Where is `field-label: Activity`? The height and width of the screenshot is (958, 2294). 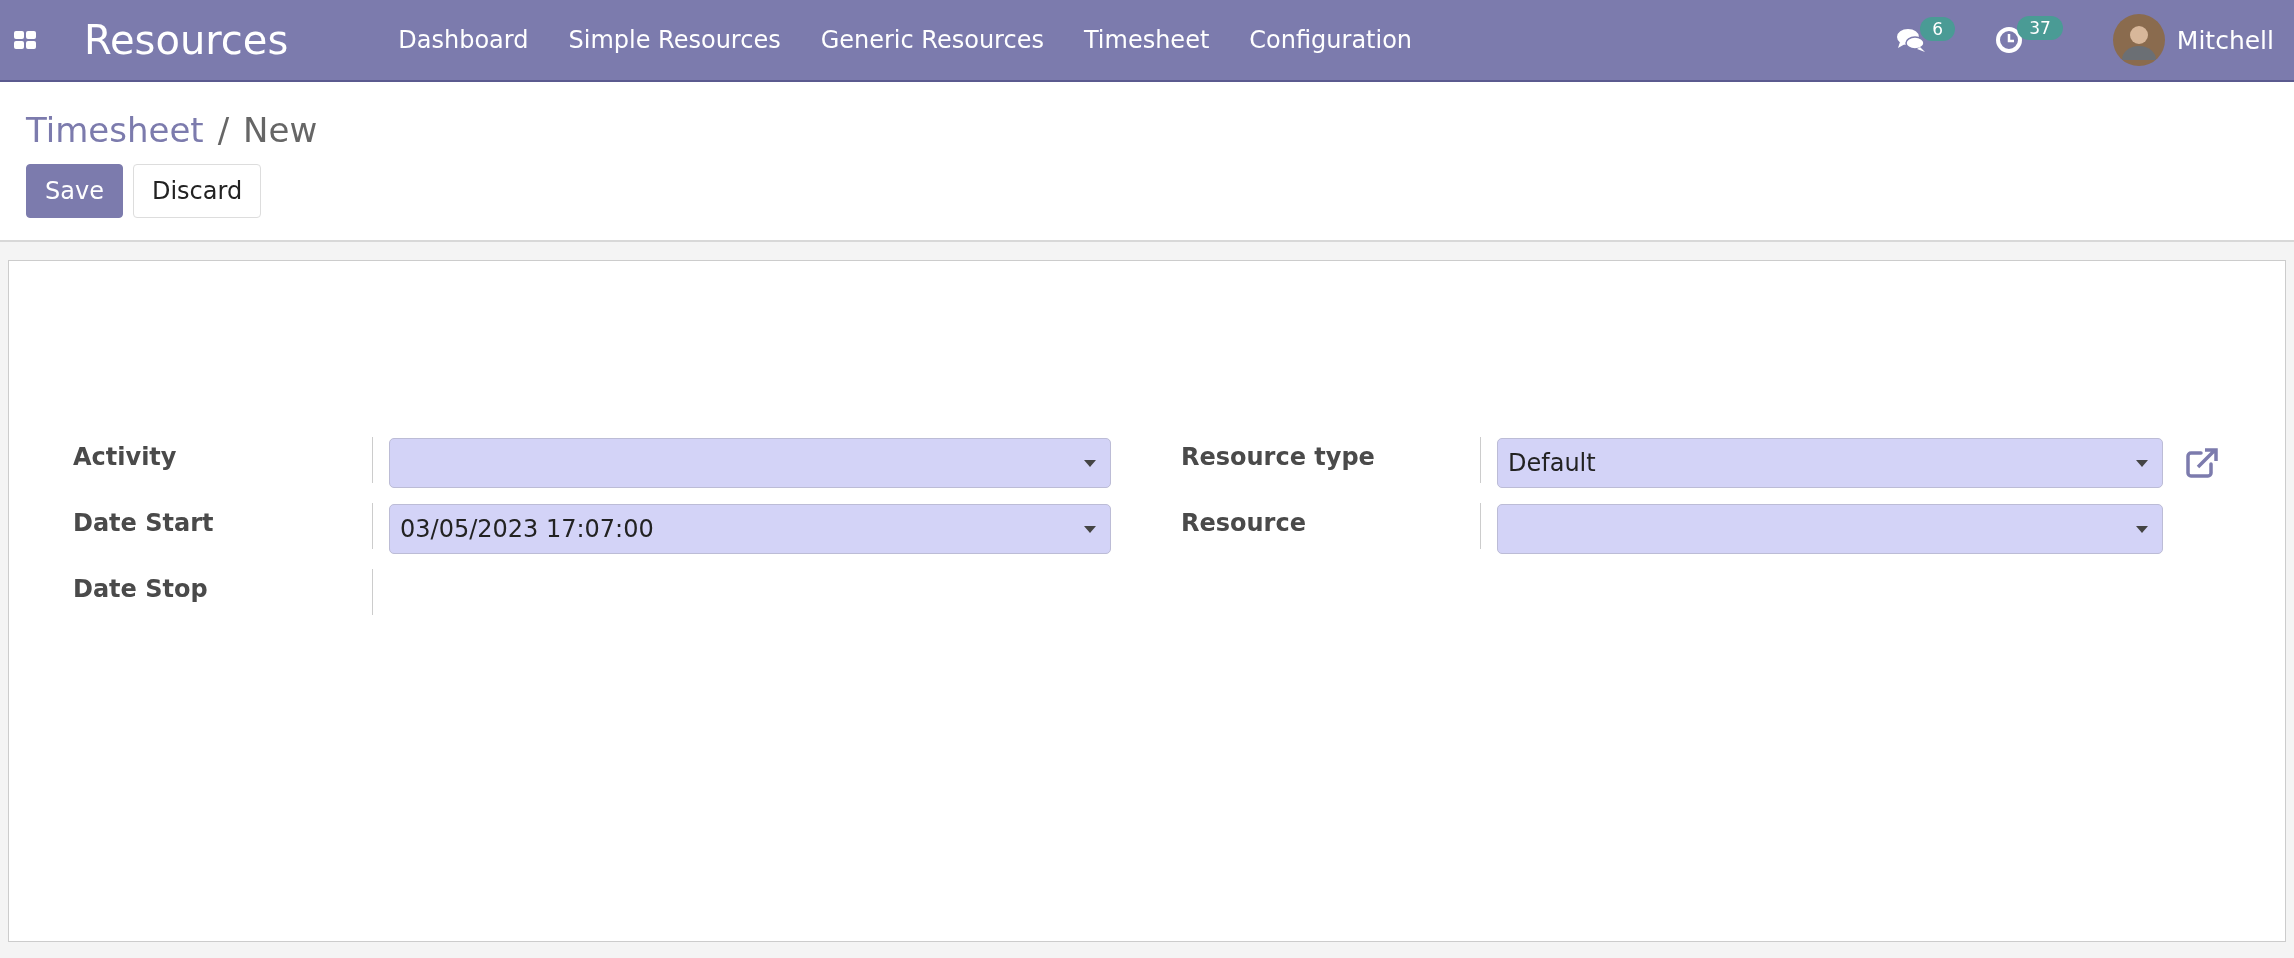
field-label: Activity is located at coordinates (223, 460).